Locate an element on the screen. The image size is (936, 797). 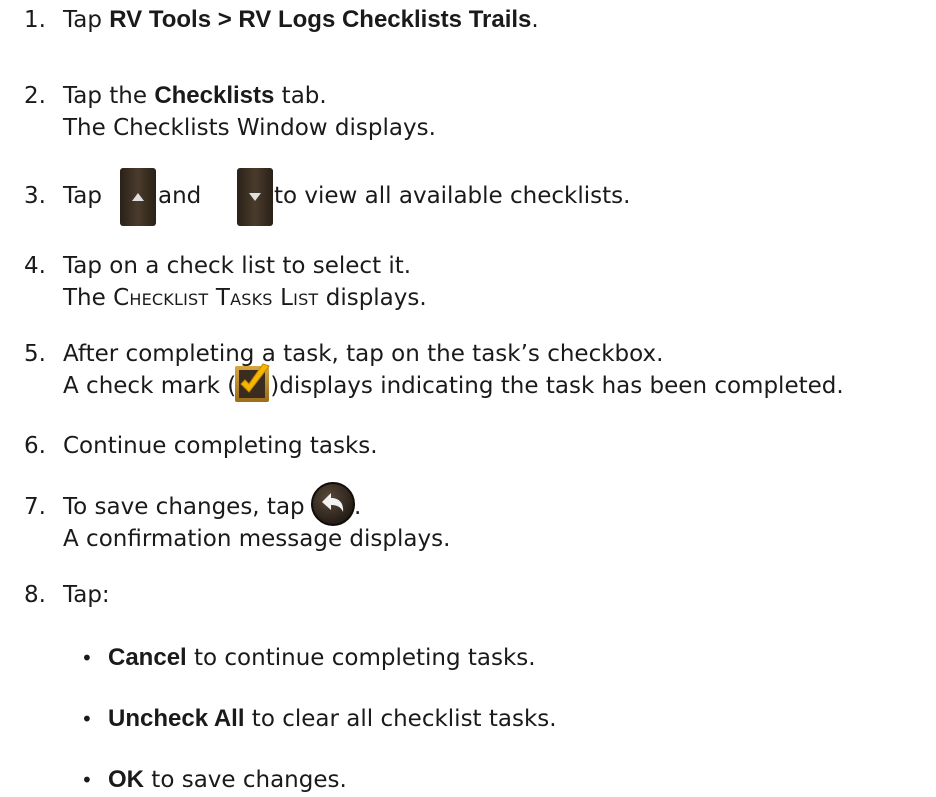
step-text: Tap: is located at coordinates (86, 595).